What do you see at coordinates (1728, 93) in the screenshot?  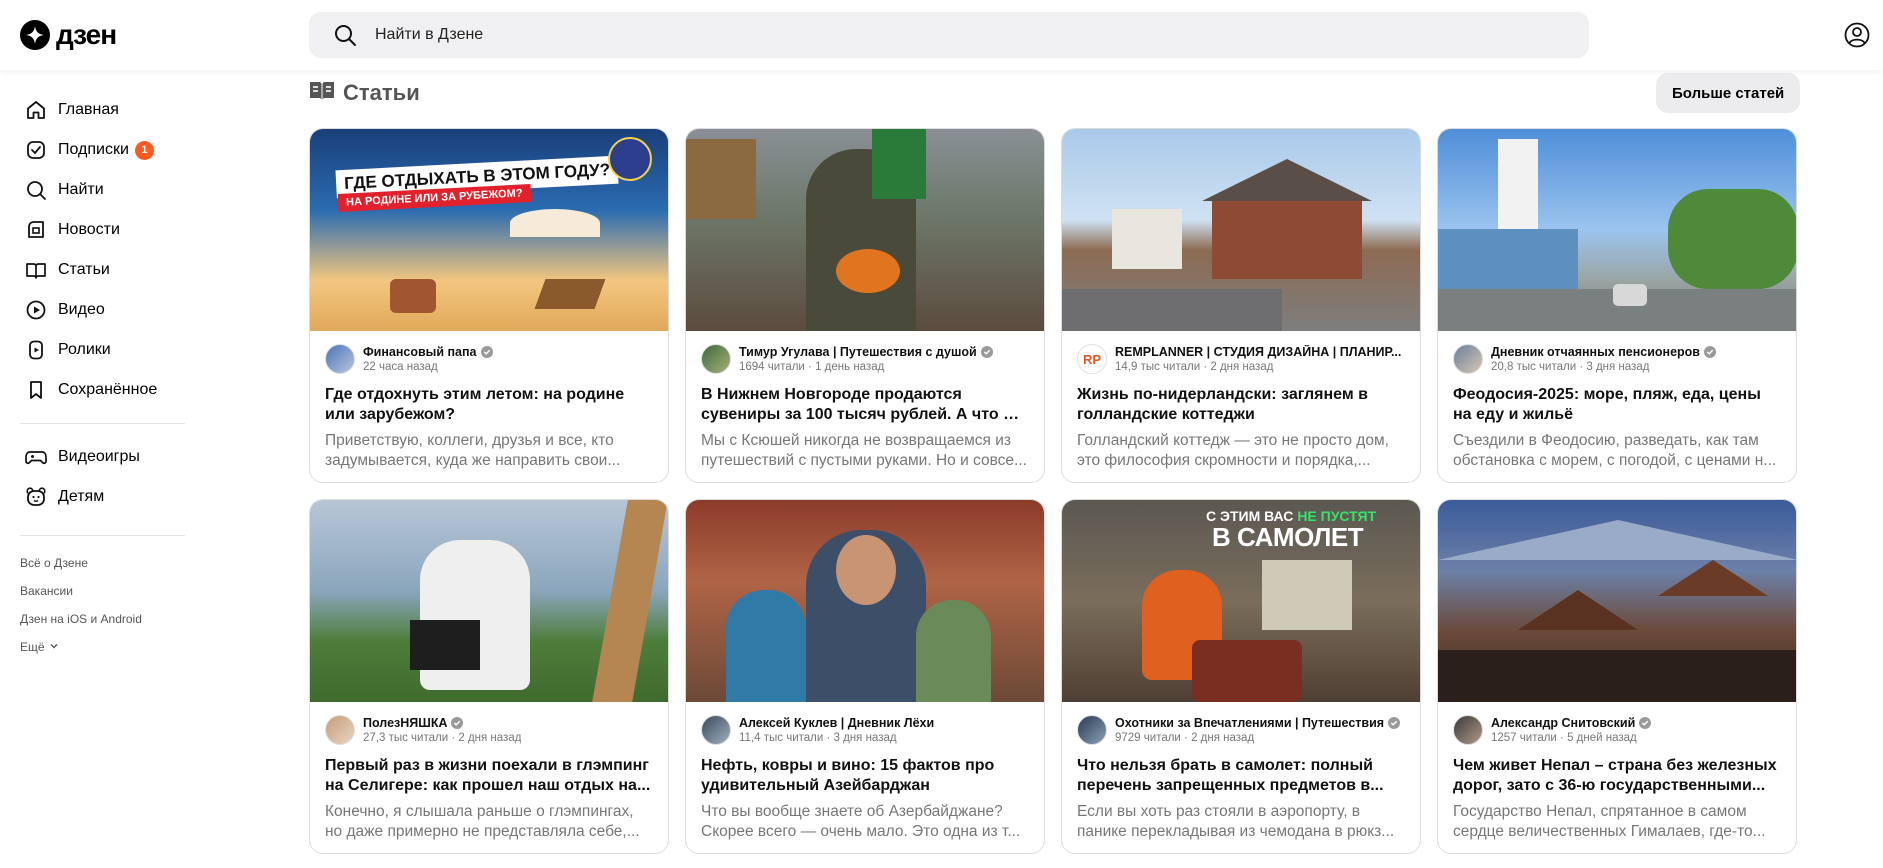 I see `more-articles-button: Больше статей` at bounding box center [1728, 93].